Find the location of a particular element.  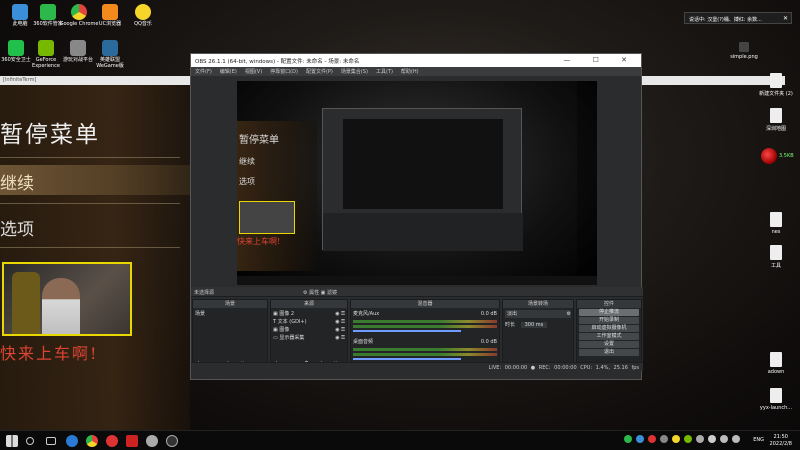

clock-date: 2022/2/8 is located at coordinates (780, 444).